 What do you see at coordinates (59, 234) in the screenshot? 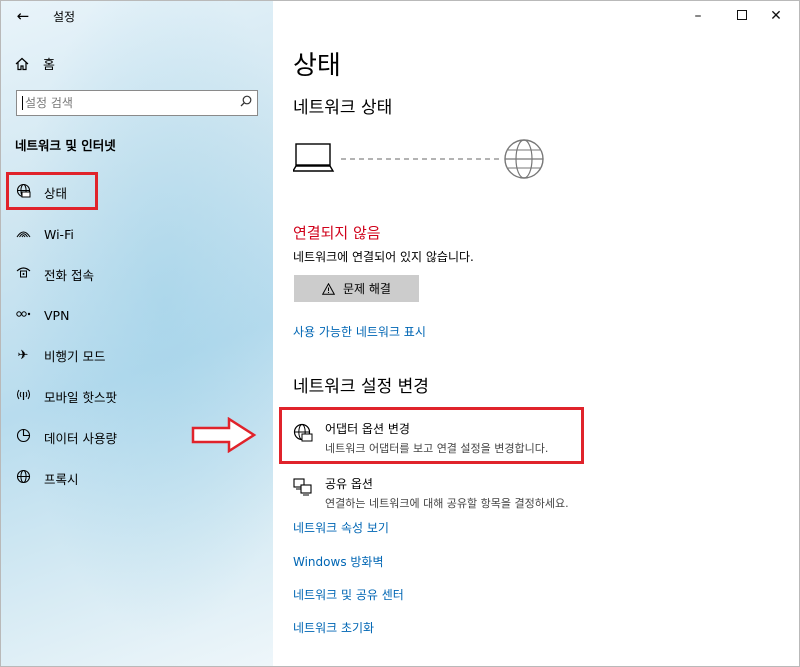
I see `sidebar-item-label: Wi-Fi` at bounding box center [59, 234].